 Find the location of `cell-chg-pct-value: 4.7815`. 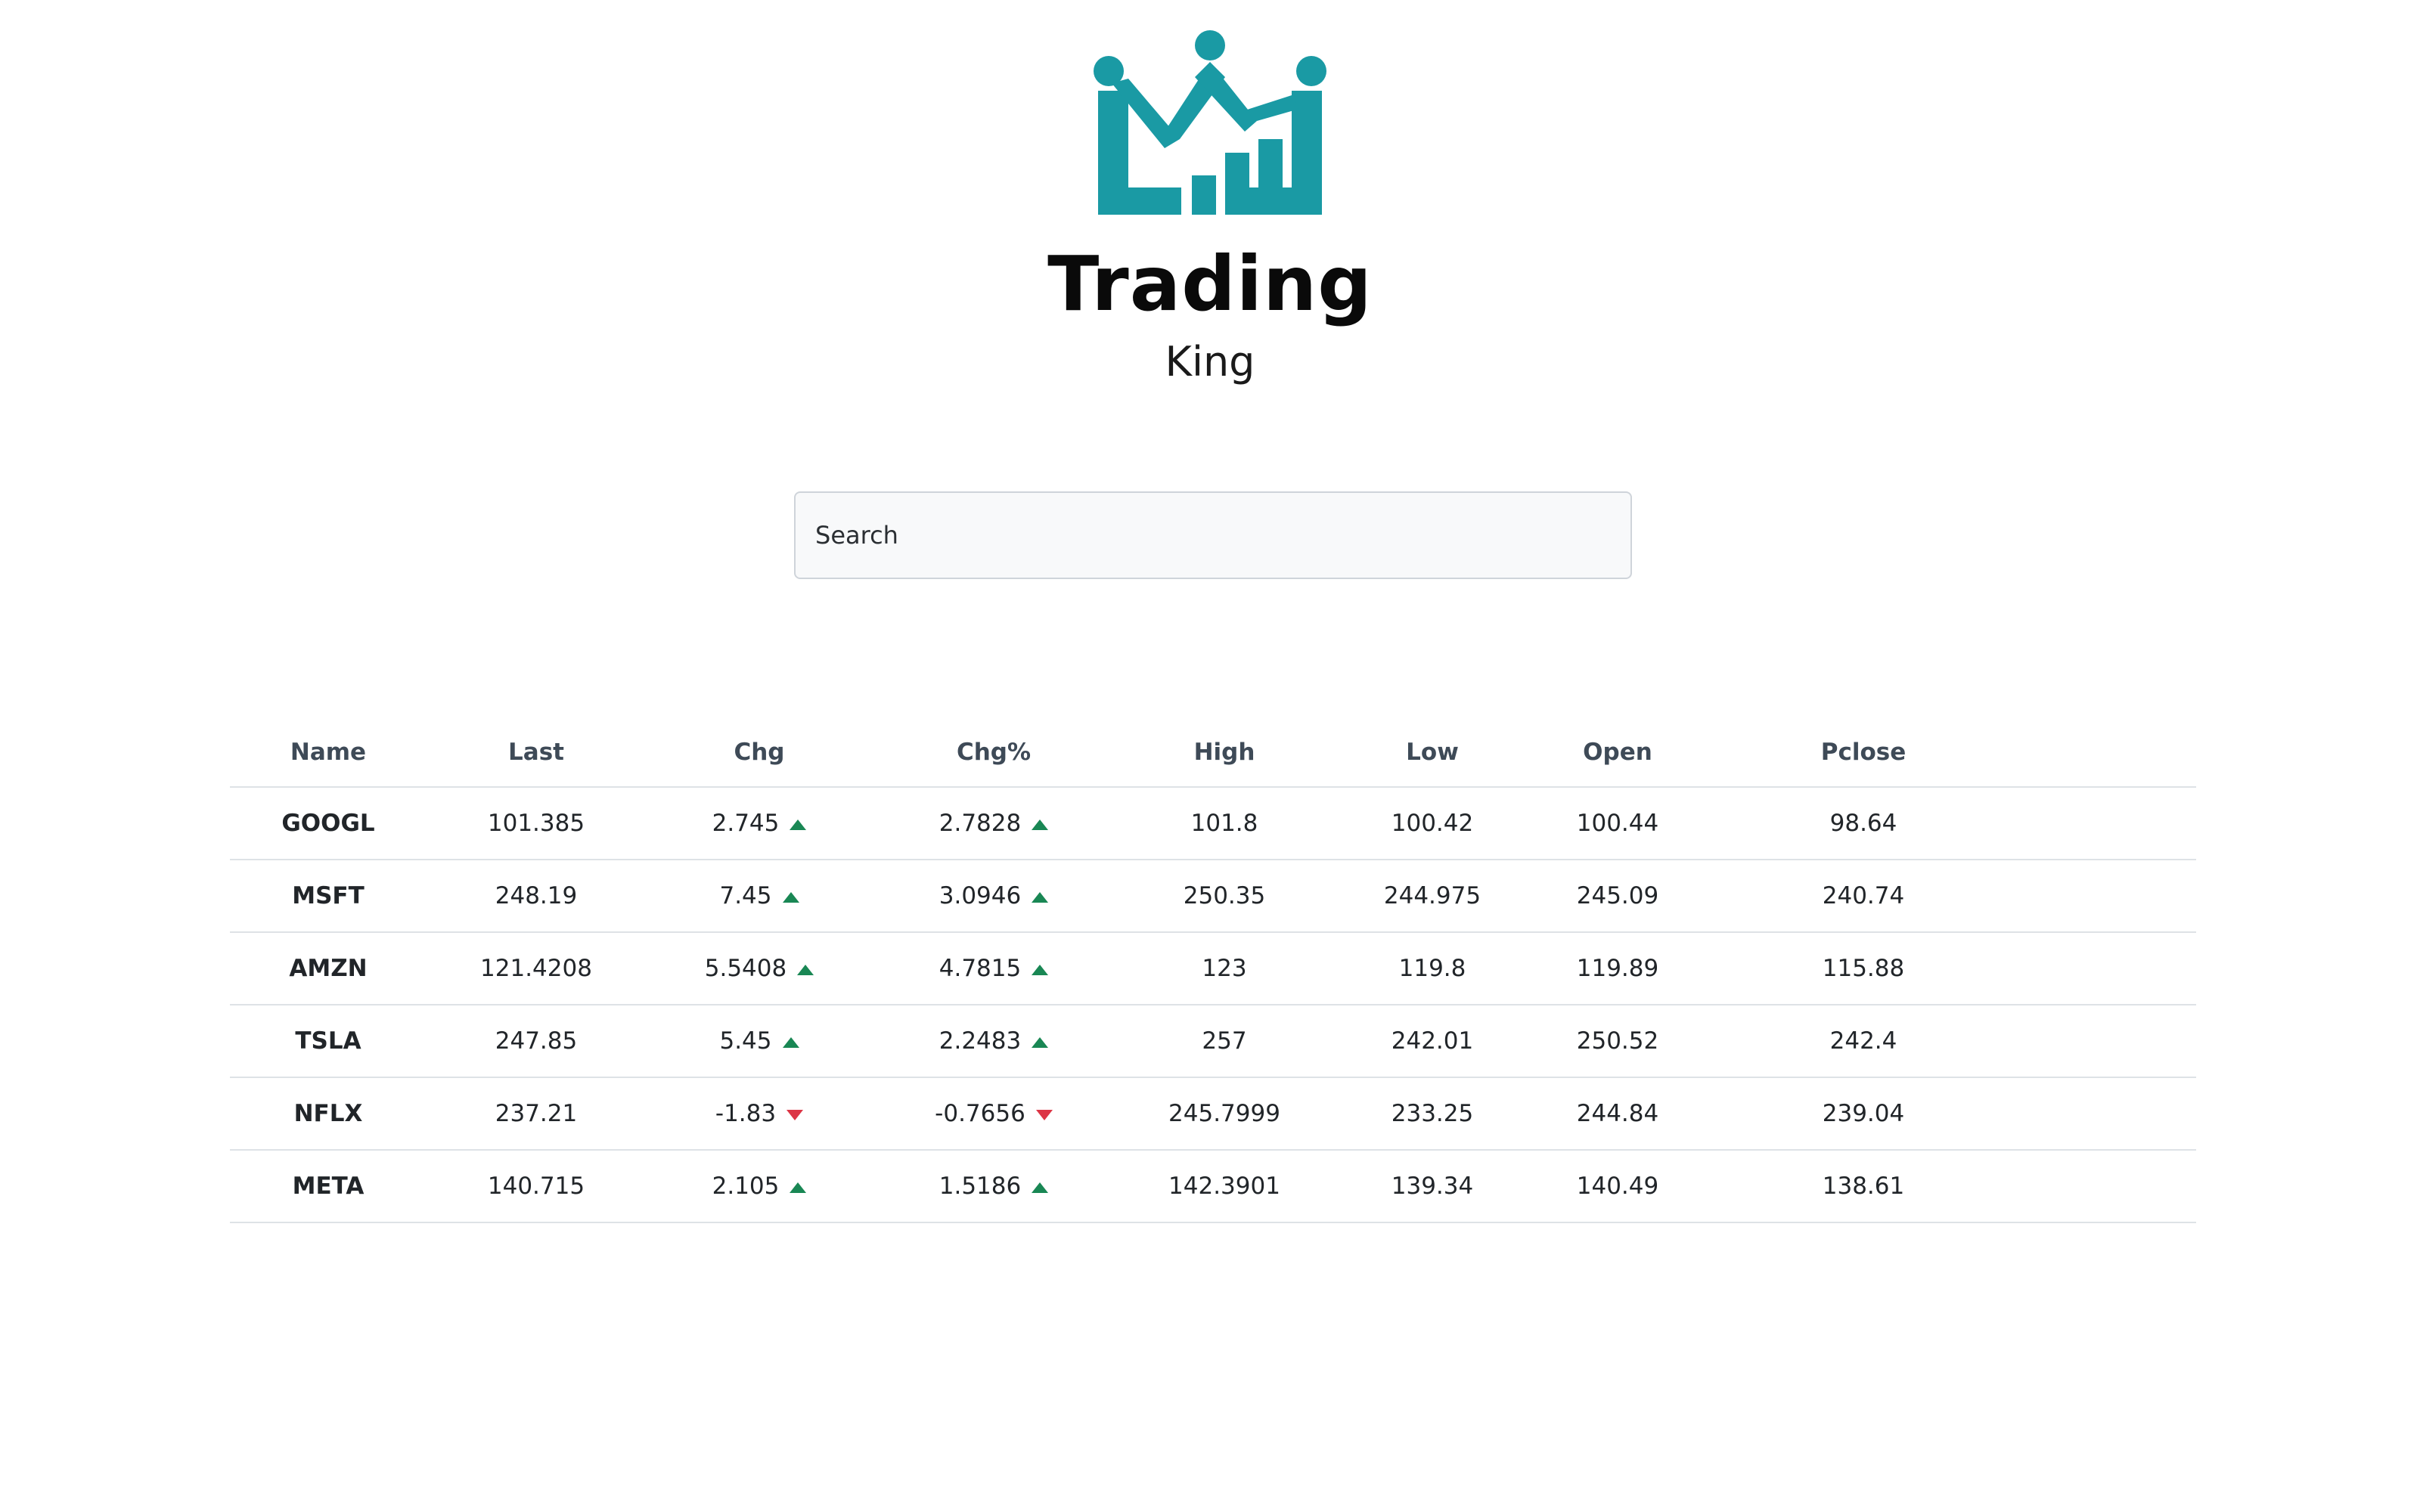

cell-chg-pct-value: 4.7815 is located at coordinates (980, 969).